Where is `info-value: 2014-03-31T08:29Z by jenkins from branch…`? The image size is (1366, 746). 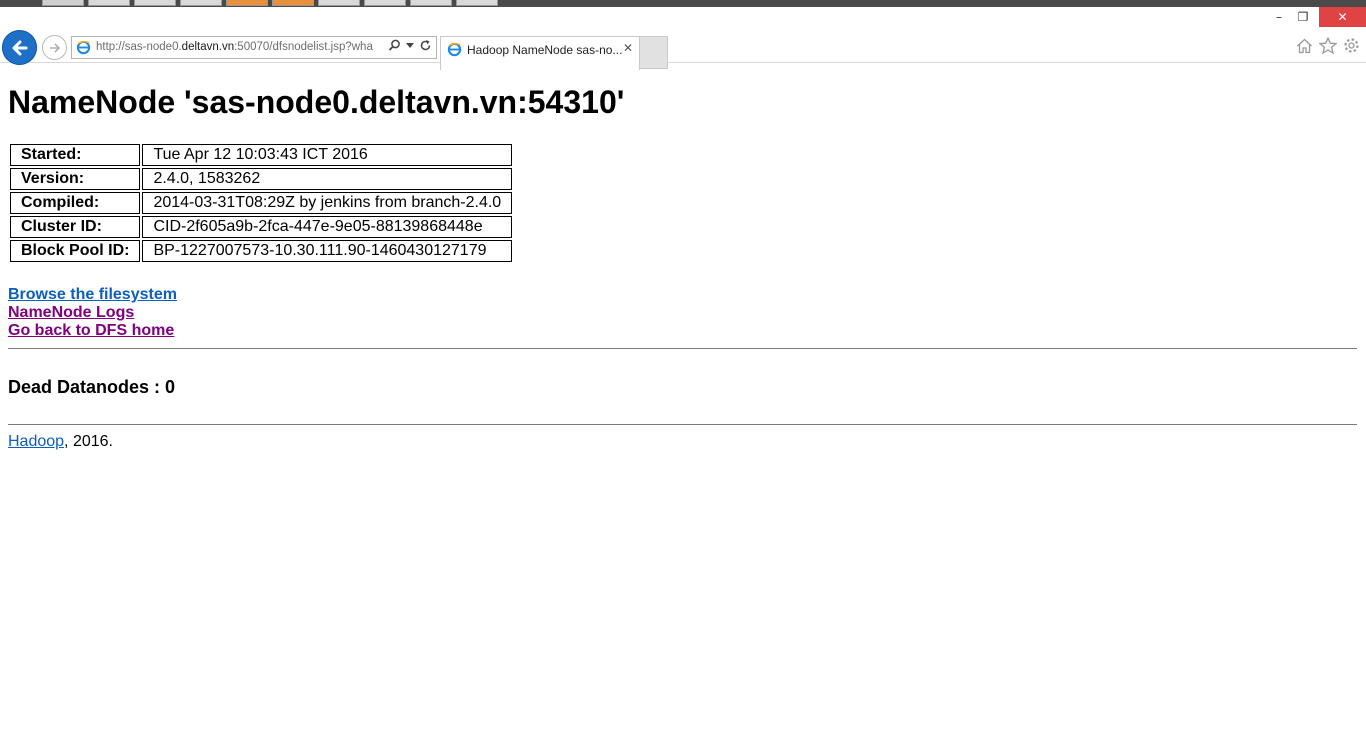 info-value: 2014-03-31T08:29Z by jenkins from branch… is located at coordinates (327, 203).